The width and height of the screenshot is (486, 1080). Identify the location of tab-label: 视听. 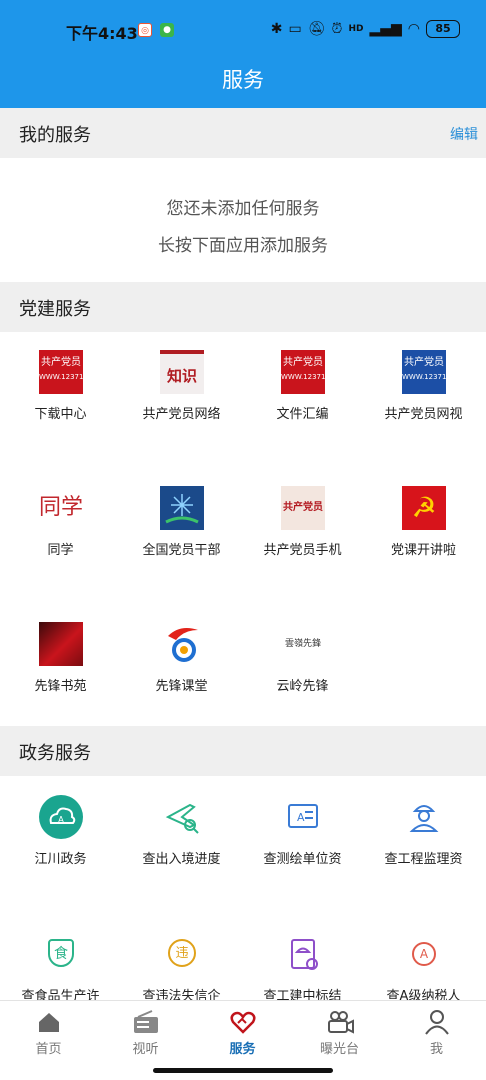
(145, 1049).